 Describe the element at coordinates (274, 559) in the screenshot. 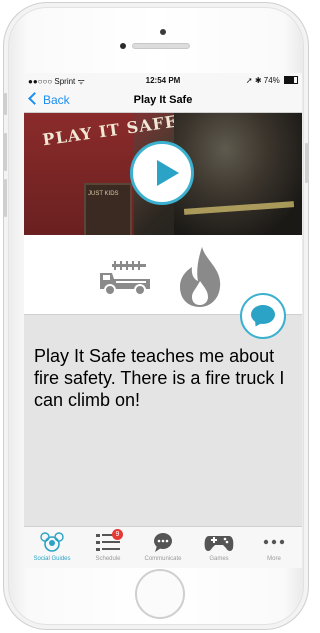

I see `tab-label: More` at that location.